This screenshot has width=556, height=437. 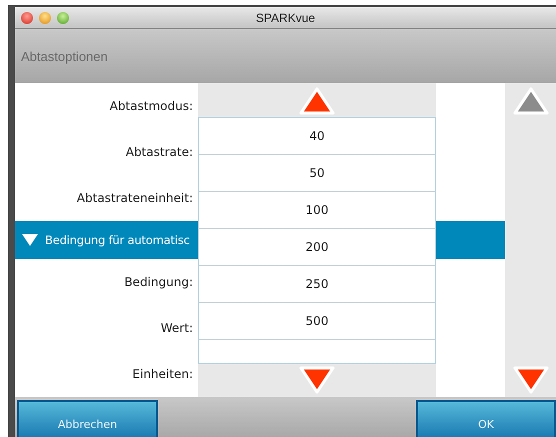 What do you see at coordinates (158, 282) in the screenshot?
I see `field-label: Bedingung:` at bounding box center [158, 282].